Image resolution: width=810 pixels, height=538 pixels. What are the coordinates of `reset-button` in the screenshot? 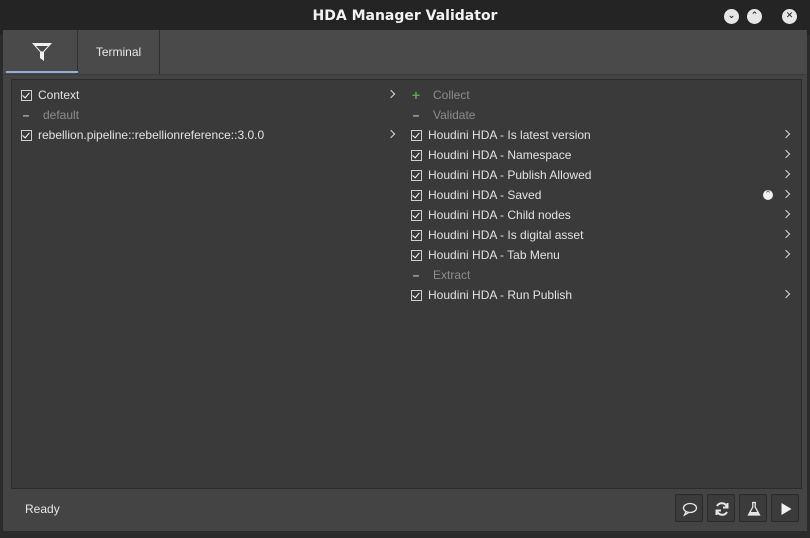 It's located at (721, 508).